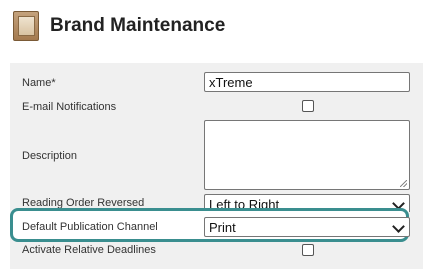 The height and width of the screenshot is (269, 441). What do you see at coordinates (307, 155) in the screenshot?
I see `description-textarea` at bounding box center [307, 155].